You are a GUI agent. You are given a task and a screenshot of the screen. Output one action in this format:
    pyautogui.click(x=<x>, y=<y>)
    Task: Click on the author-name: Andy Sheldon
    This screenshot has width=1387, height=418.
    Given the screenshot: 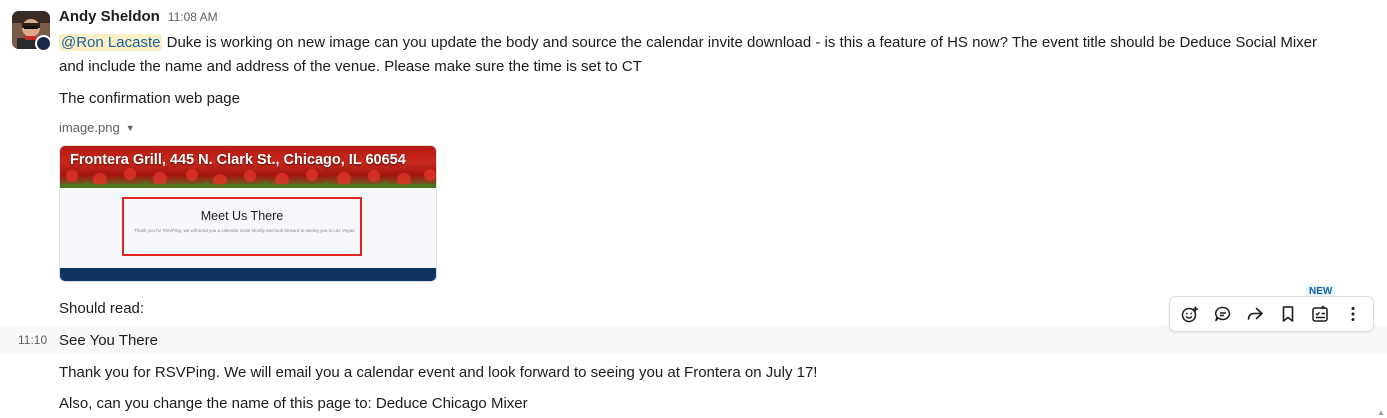 What is the action you would take?
    pyautogui.click(x=109, y=16)
    